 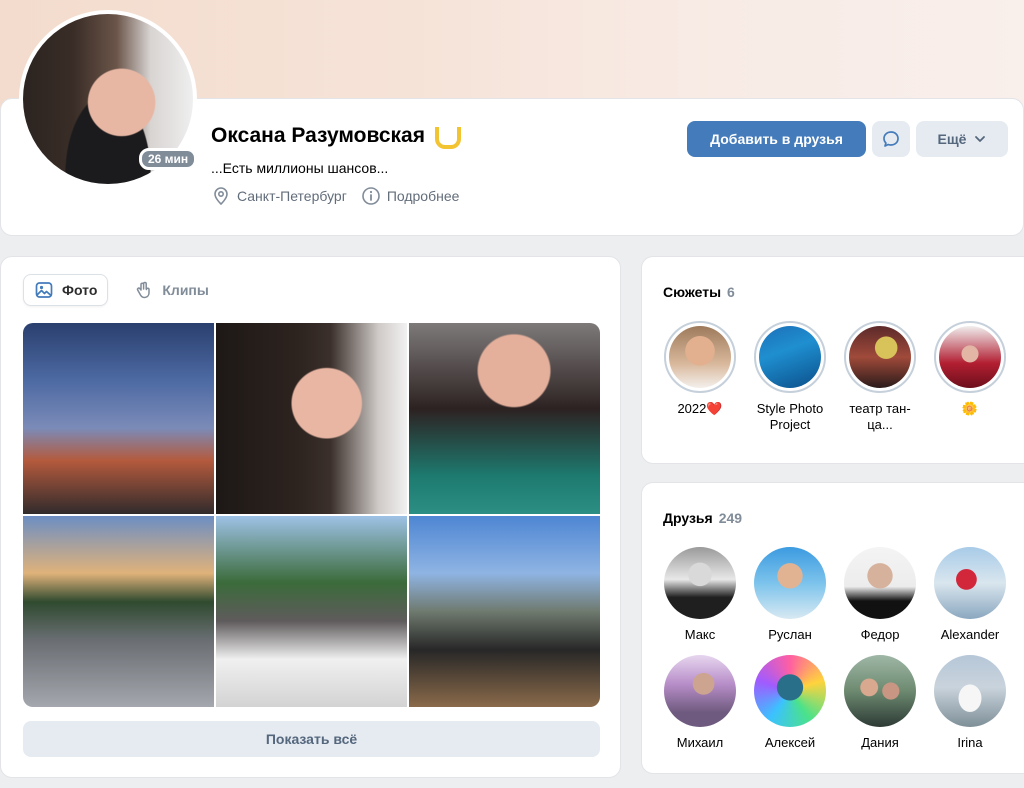 What do you see at coordinates (970, 408) in the screenshot?
I see `story-label: 🌼` at bounding box center [970, 408].